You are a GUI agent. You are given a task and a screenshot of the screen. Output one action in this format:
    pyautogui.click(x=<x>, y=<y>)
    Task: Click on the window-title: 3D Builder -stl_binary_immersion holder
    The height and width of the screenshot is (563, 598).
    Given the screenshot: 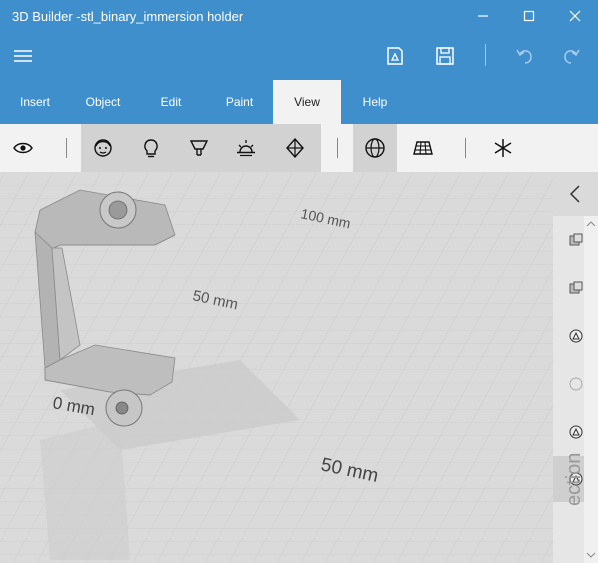 What is the action you would take?
    pyautogui.click(x=128, y=16)
    